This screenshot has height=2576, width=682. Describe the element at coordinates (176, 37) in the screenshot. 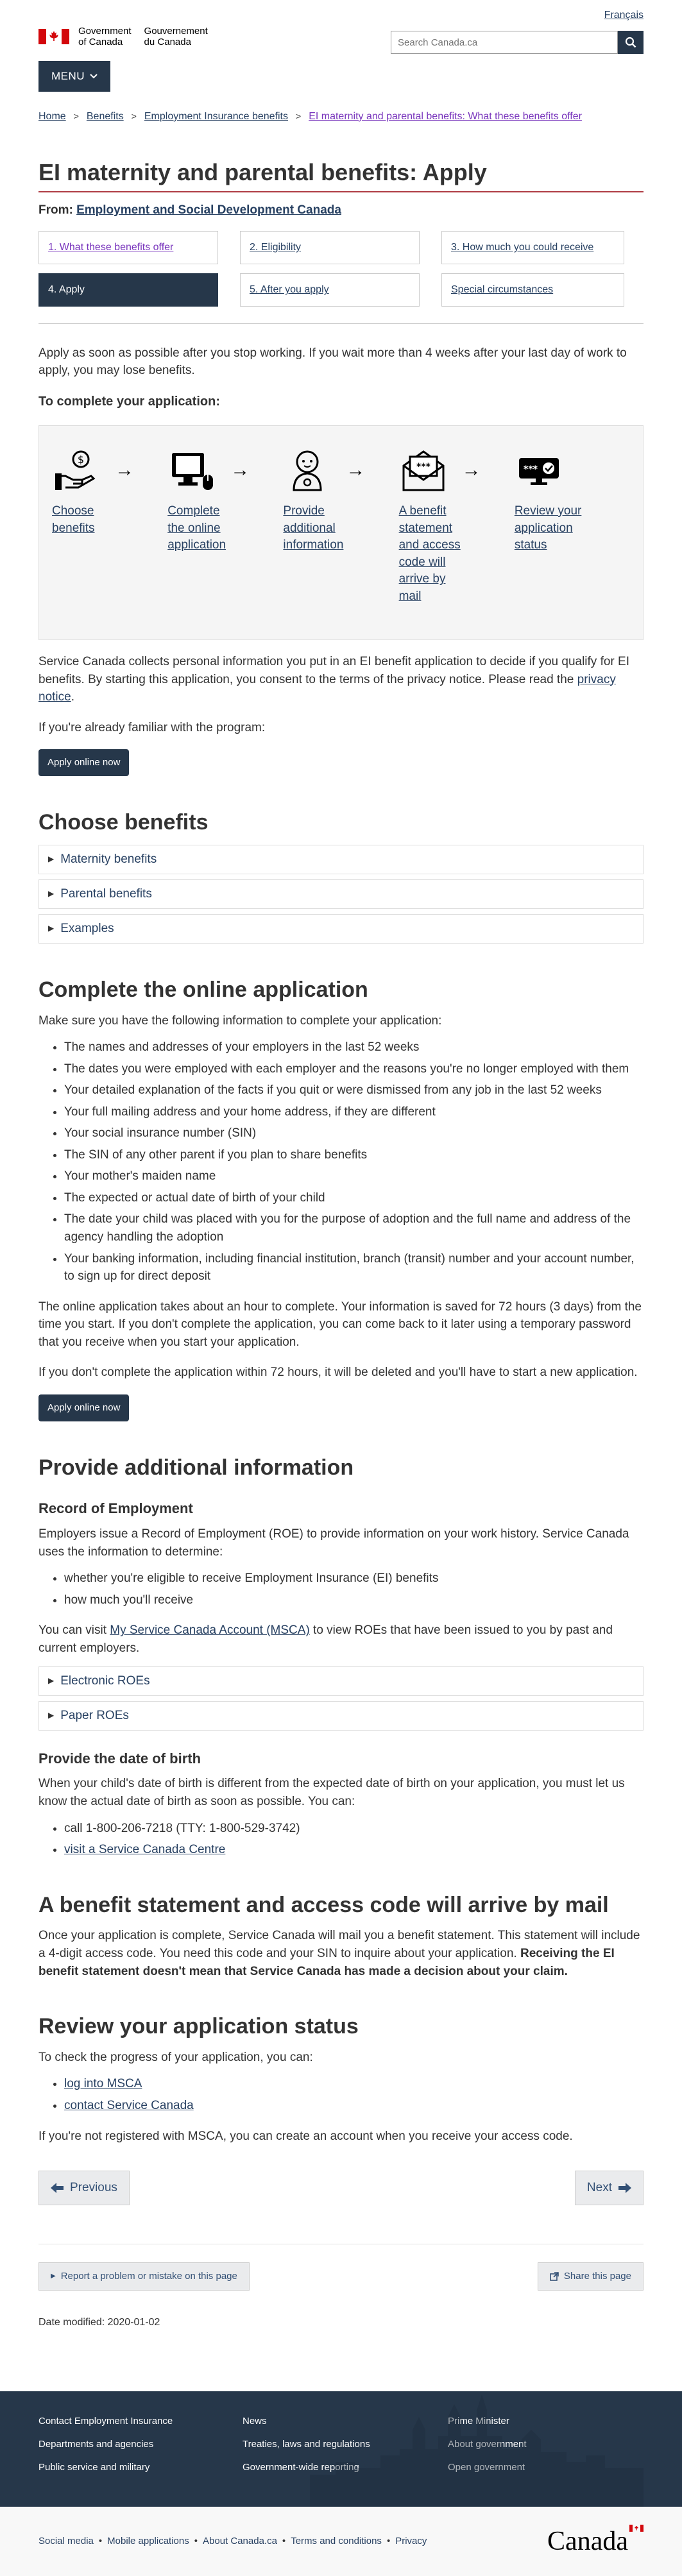

I see `signature-french: Gouvernement du Canada` at that location.